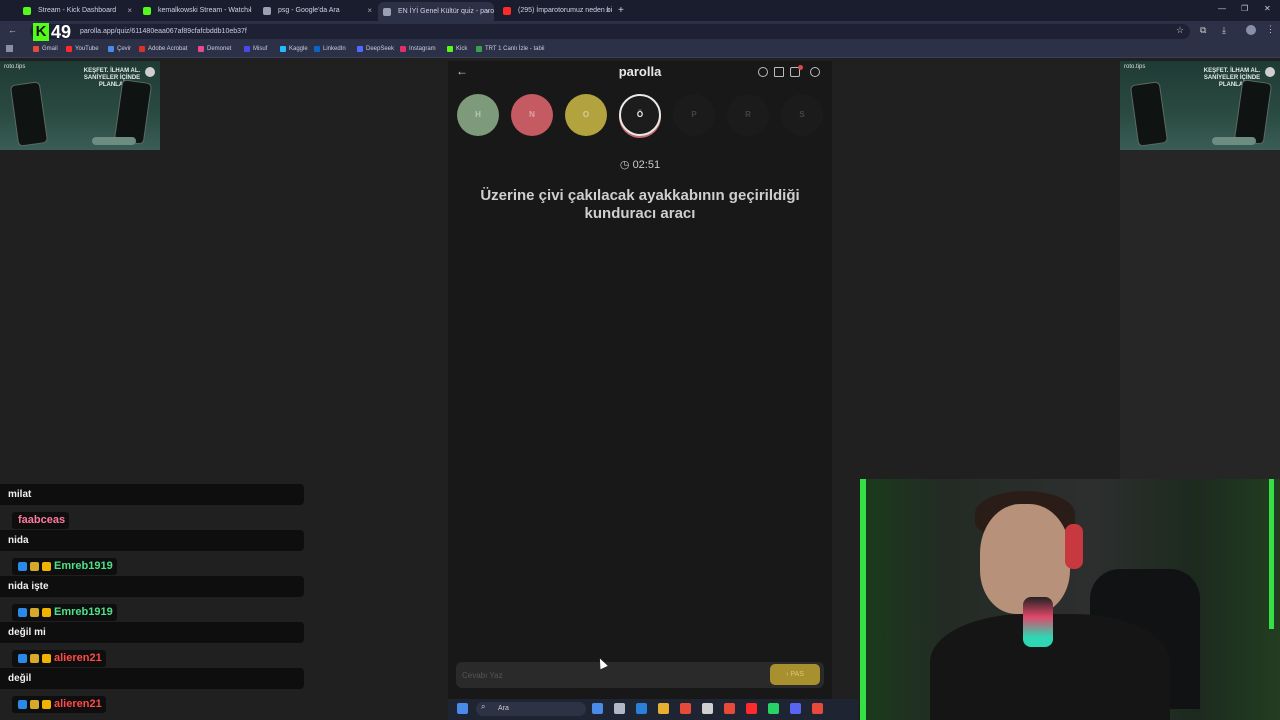 This screenshot has height=720, width=1280. Describe the element at coordinates (77, 11) in the screenshot. I see `browser-tab: Stream - Kick Dashboard ×` at that location.